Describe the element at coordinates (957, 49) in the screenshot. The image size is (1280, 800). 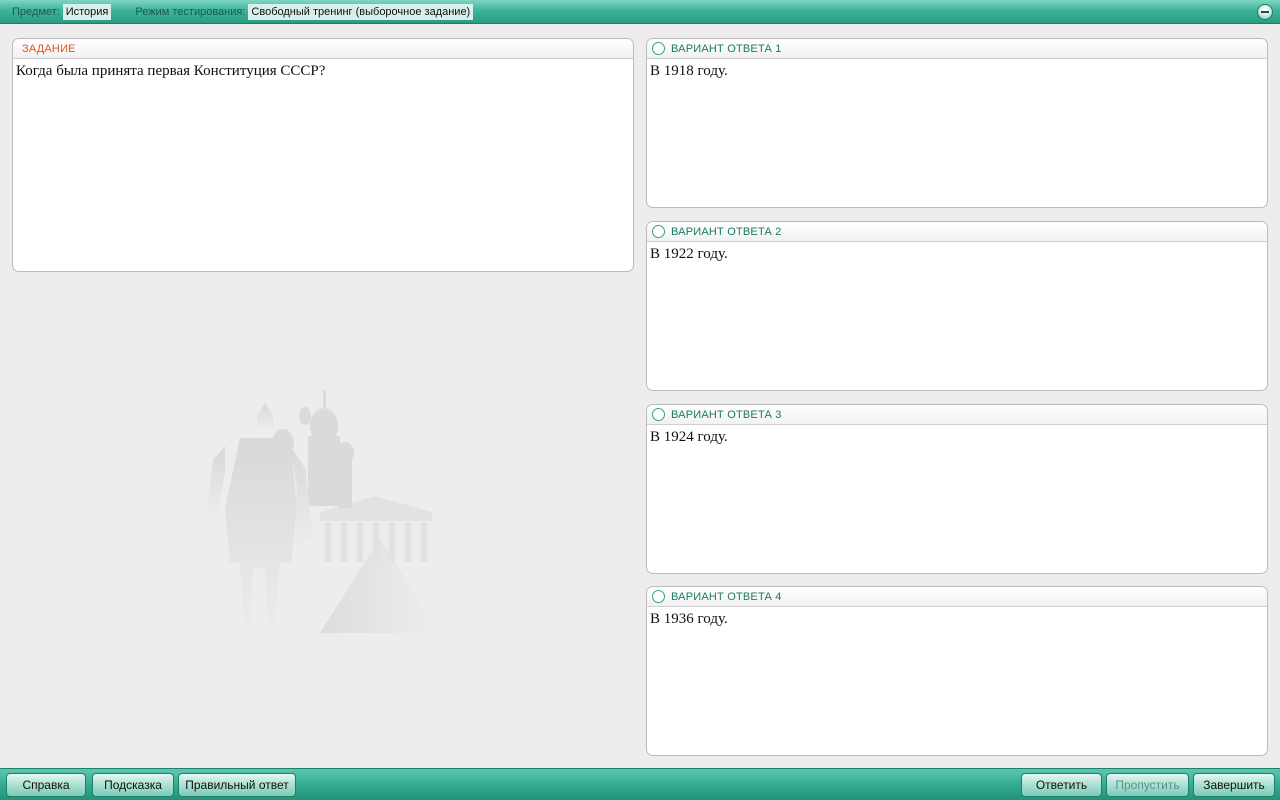
I see `answer-option-1-heading: ВАРИАНТ ОТВЕТА 1` at that location.